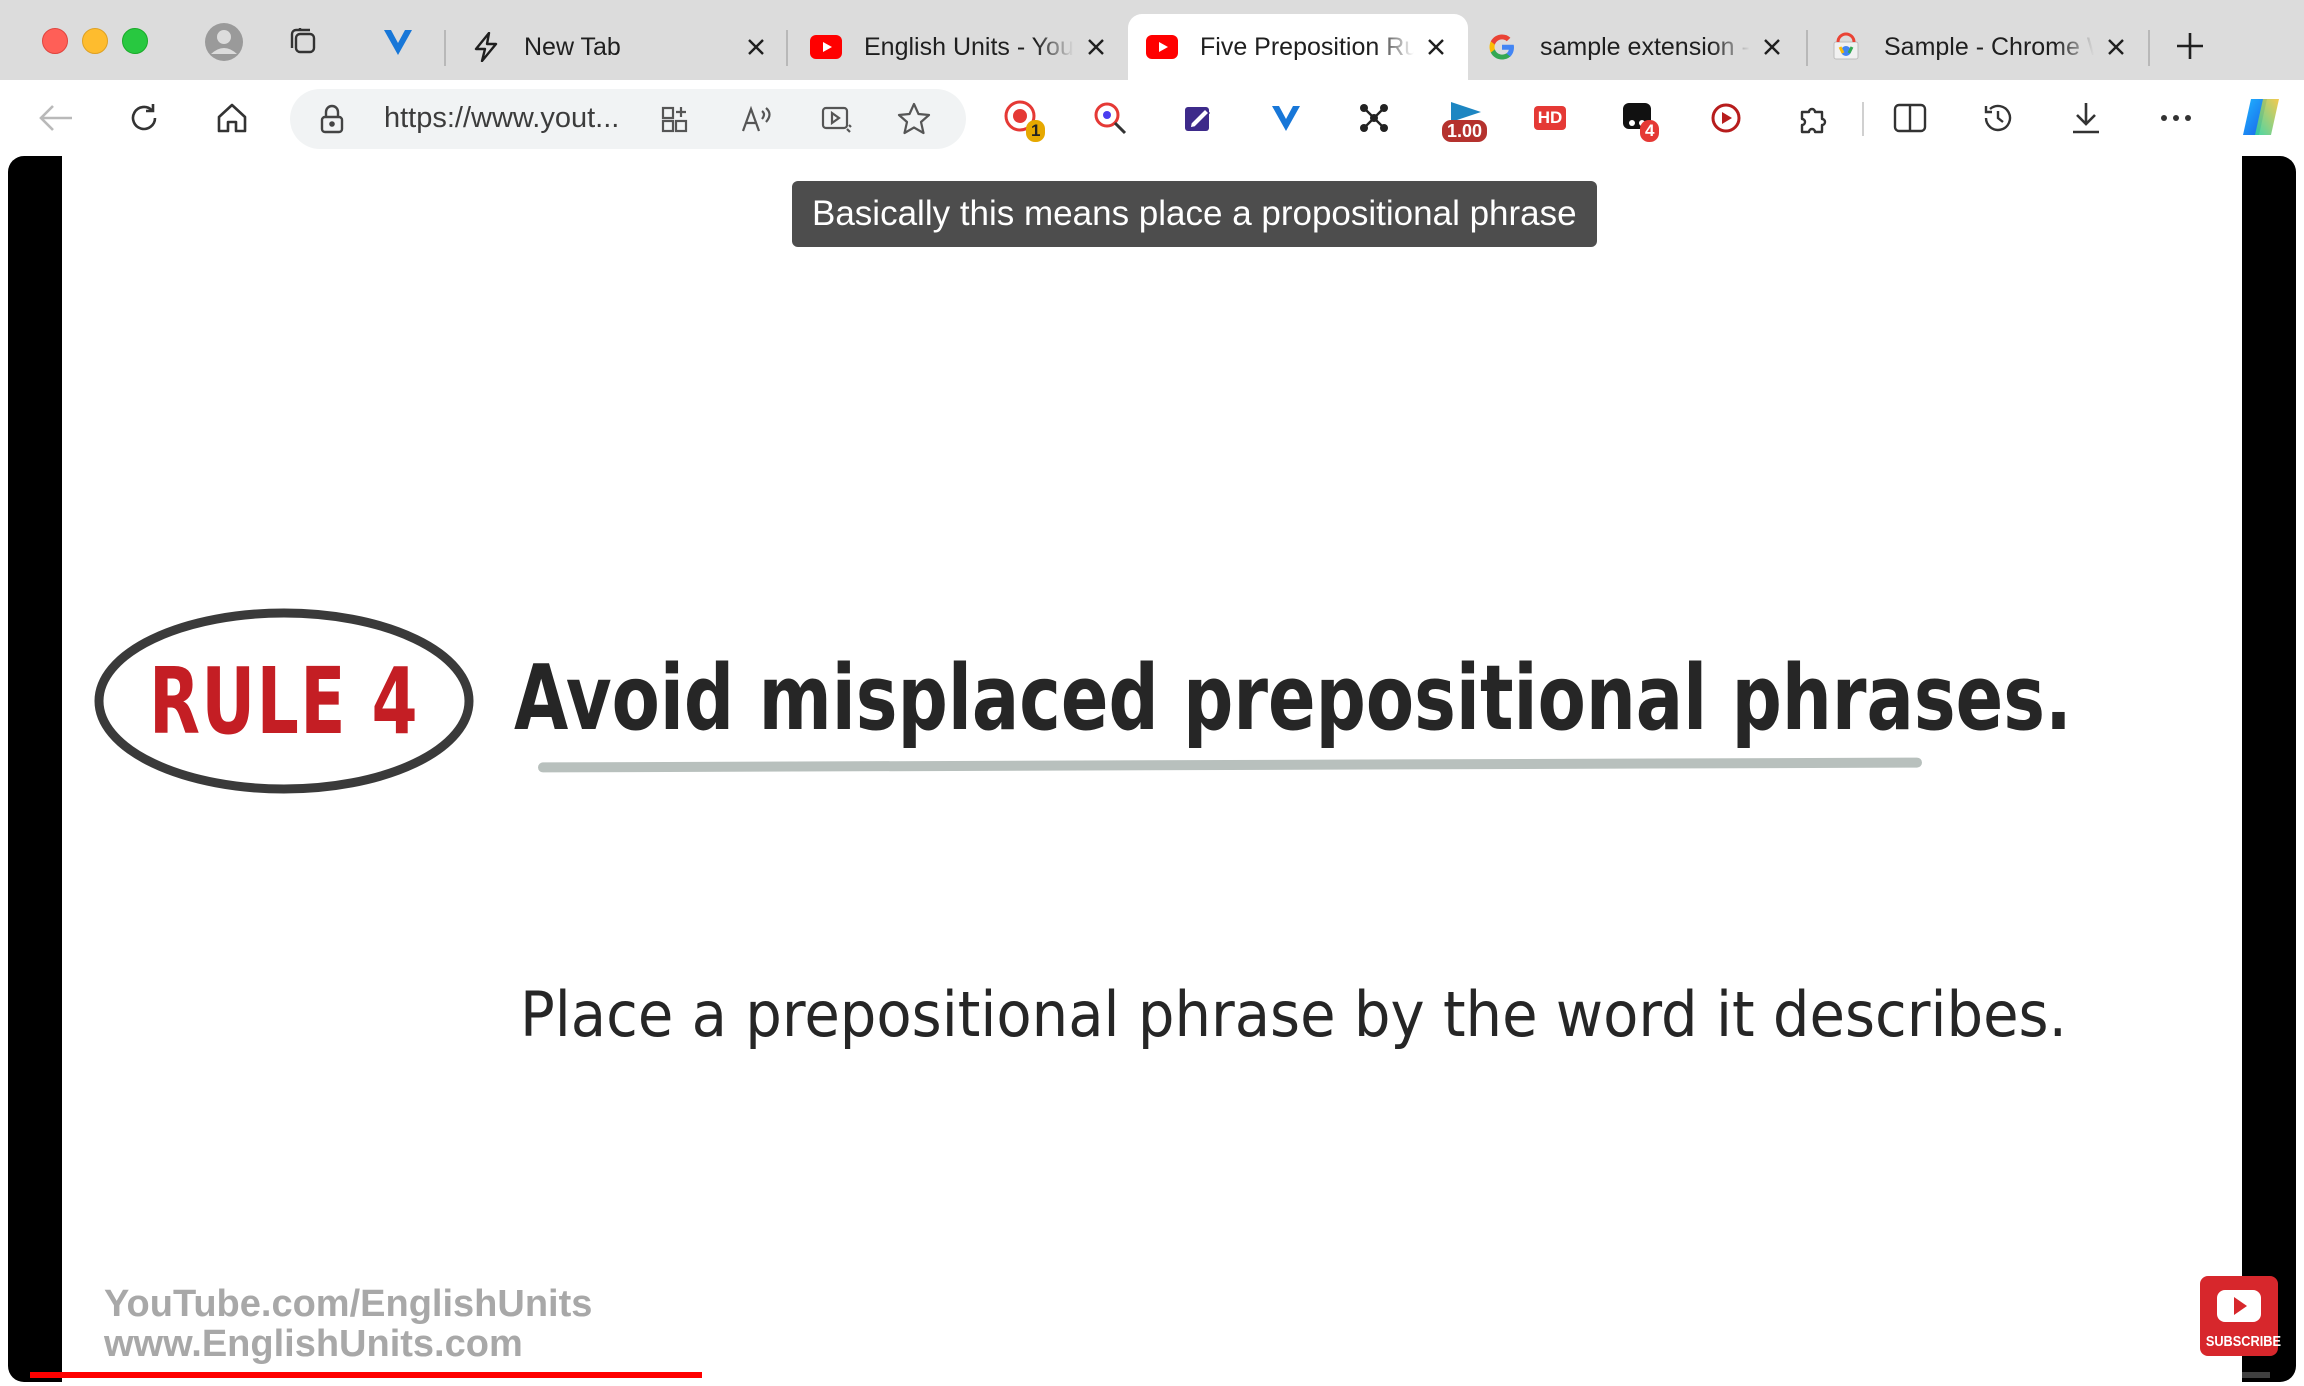 This screenshot has width=2304, height=1386. I want to click on tab-title: English Units - YouTube, so click(969, 46).